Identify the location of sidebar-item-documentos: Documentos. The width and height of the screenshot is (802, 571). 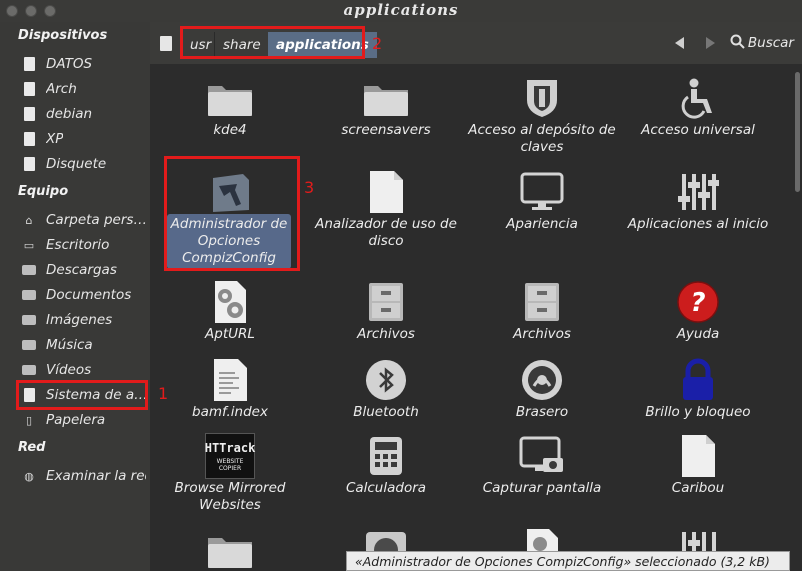
(84, 295).